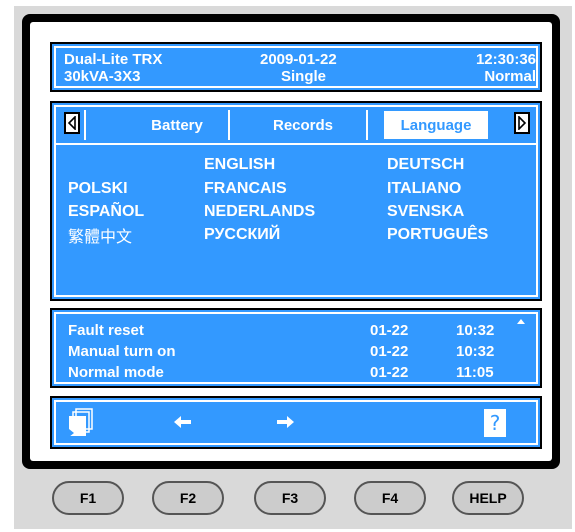 This screenshot has height=532, width=575. I want to click on tab-battery: Battery, so click(157, 125).